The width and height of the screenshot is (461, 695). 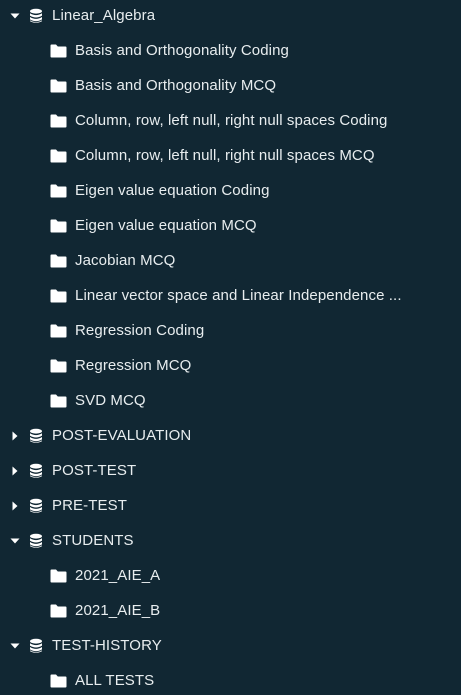 What do you see at coordinates (230, 470) in the screenshot?
I see `tree-database-post-test: POST-TEST` at bounding box center [230, 470].